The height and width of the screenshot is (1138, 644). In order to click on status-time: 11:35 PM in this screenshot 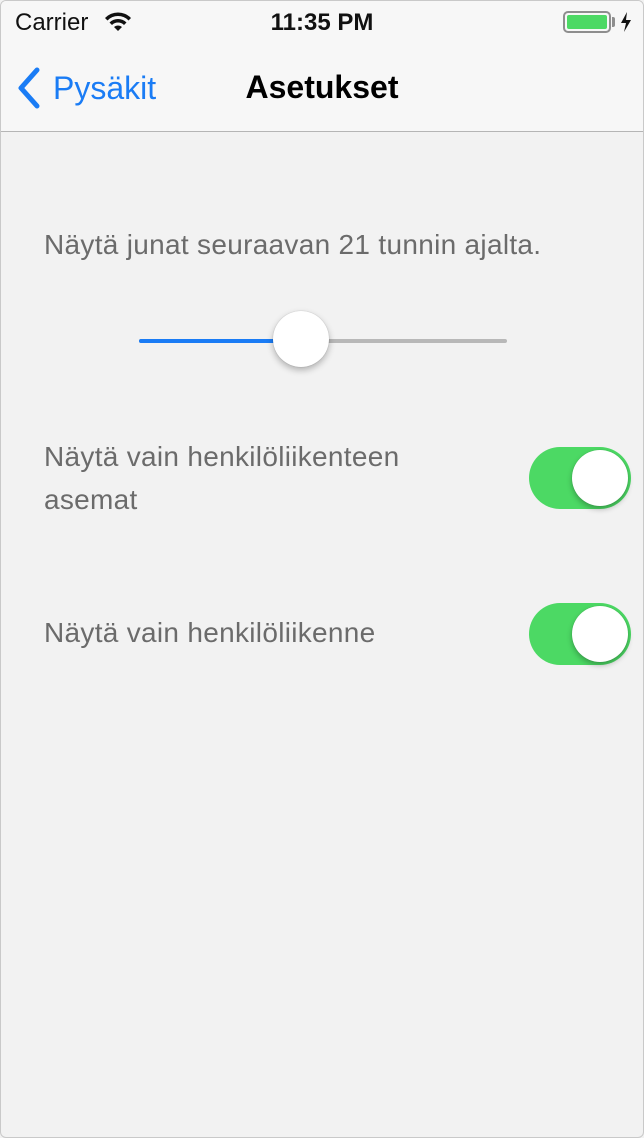, I will do `click(322, 22)`.